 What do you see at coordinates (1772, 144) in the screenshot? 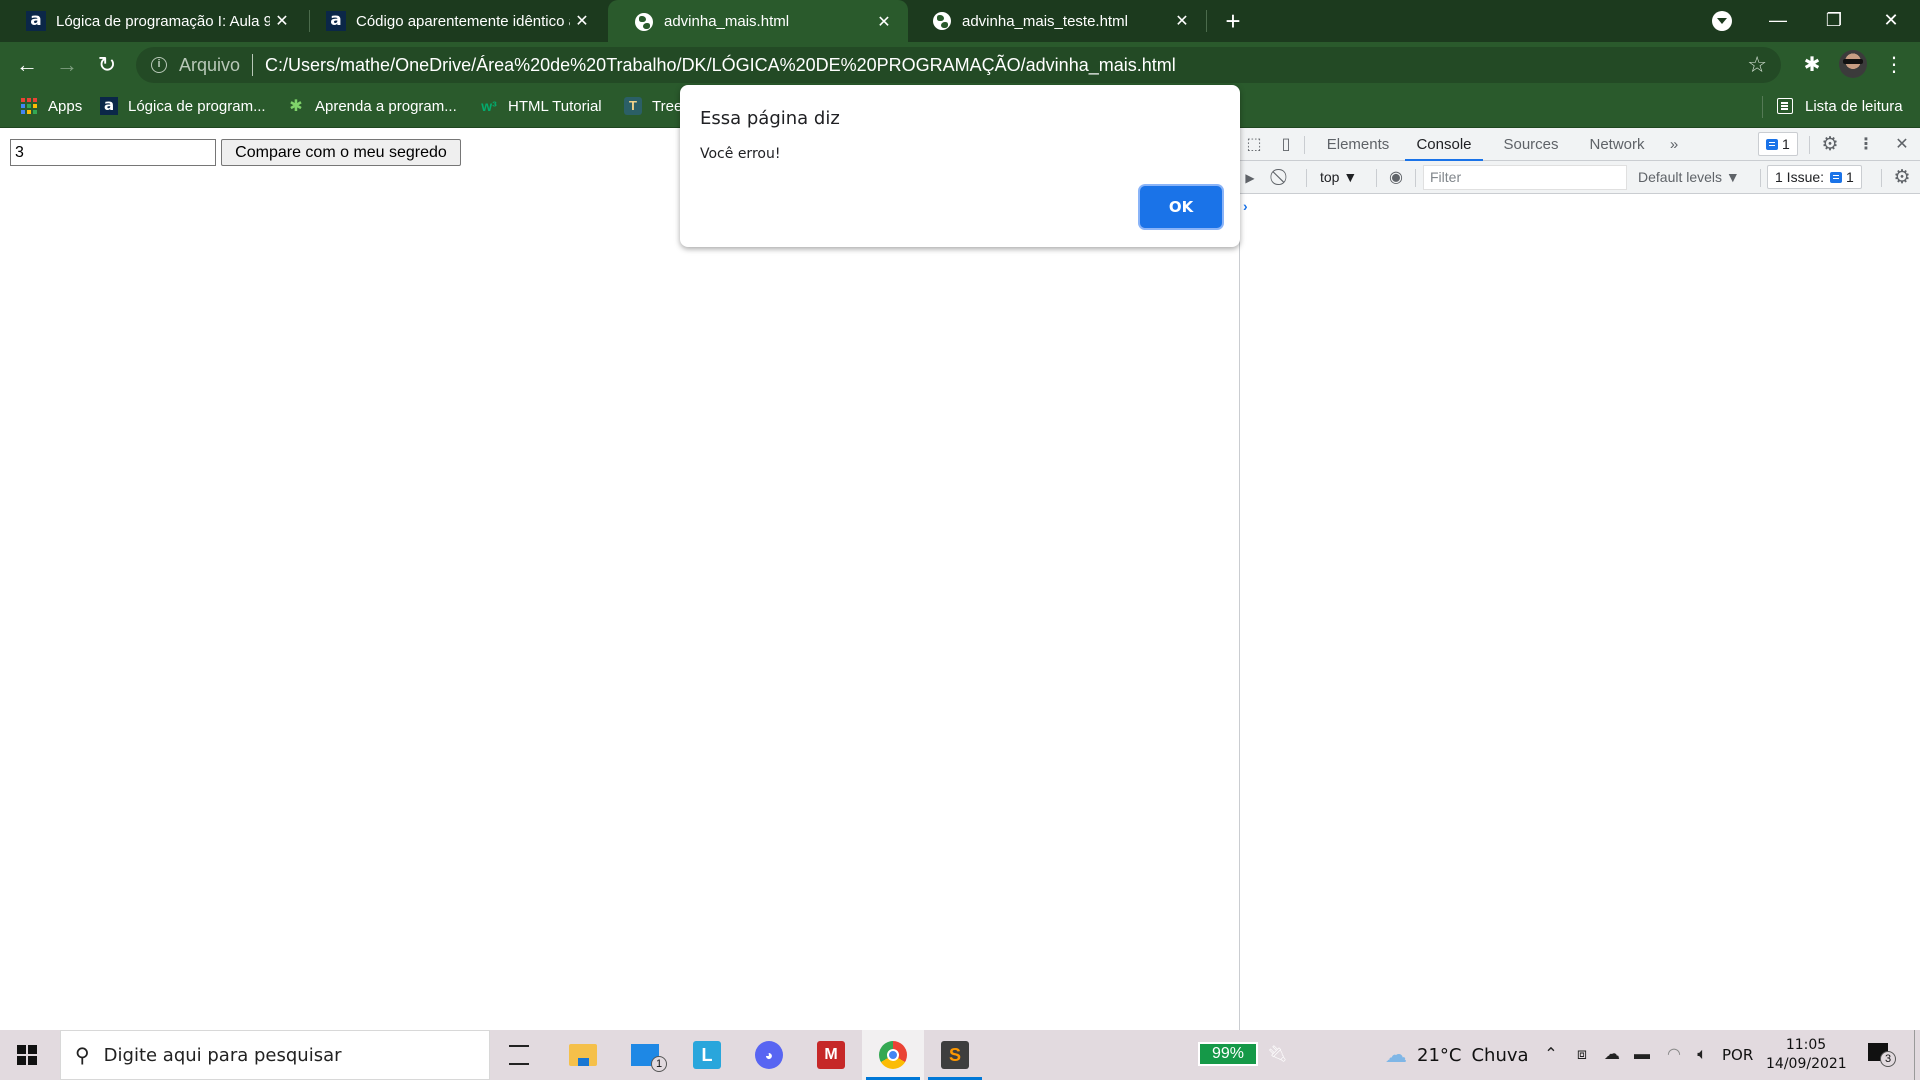
I see `message-icon` at bounding box center [1772, 144].